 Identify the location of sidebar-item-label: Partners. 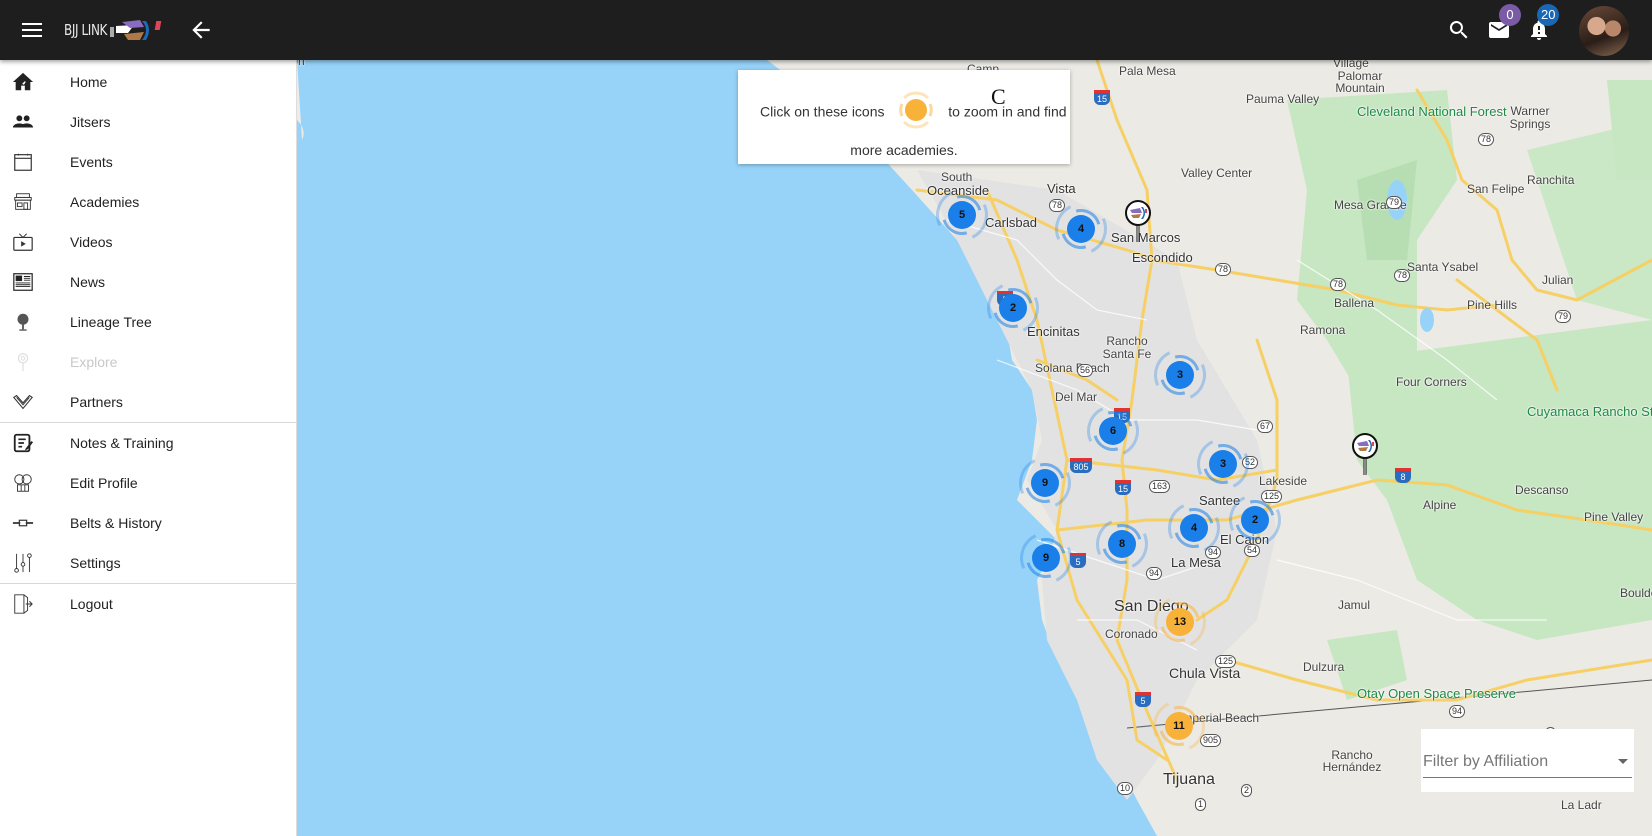
(96, 402).